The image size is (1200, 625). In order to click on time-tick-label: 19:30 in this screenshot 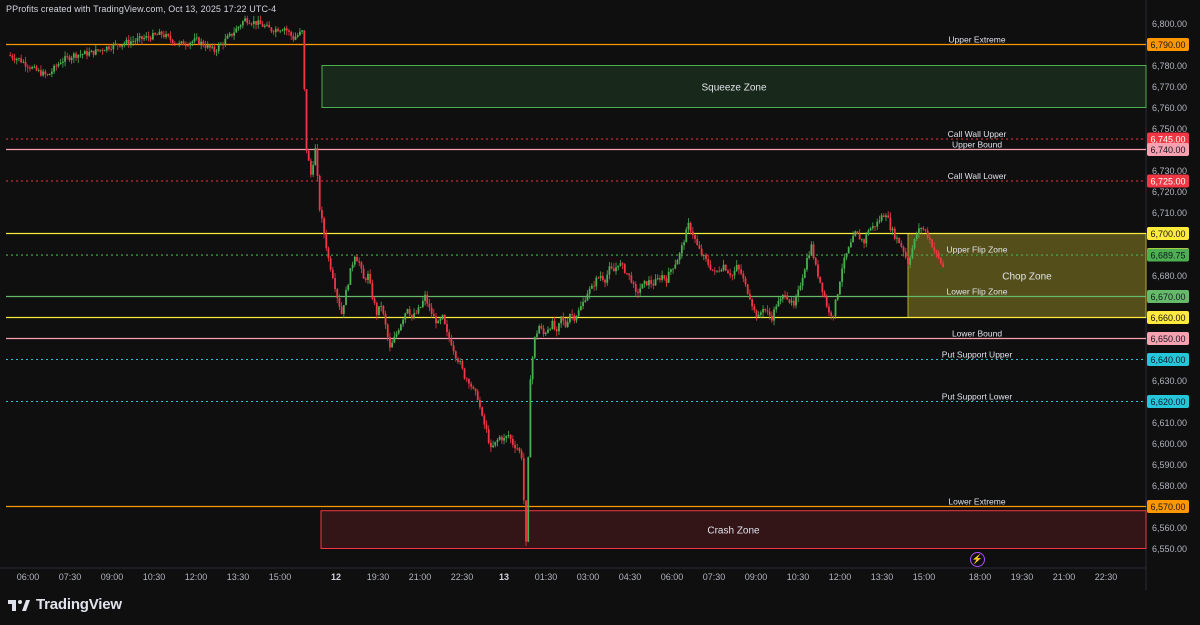, I will do `click(1022, 577)`.